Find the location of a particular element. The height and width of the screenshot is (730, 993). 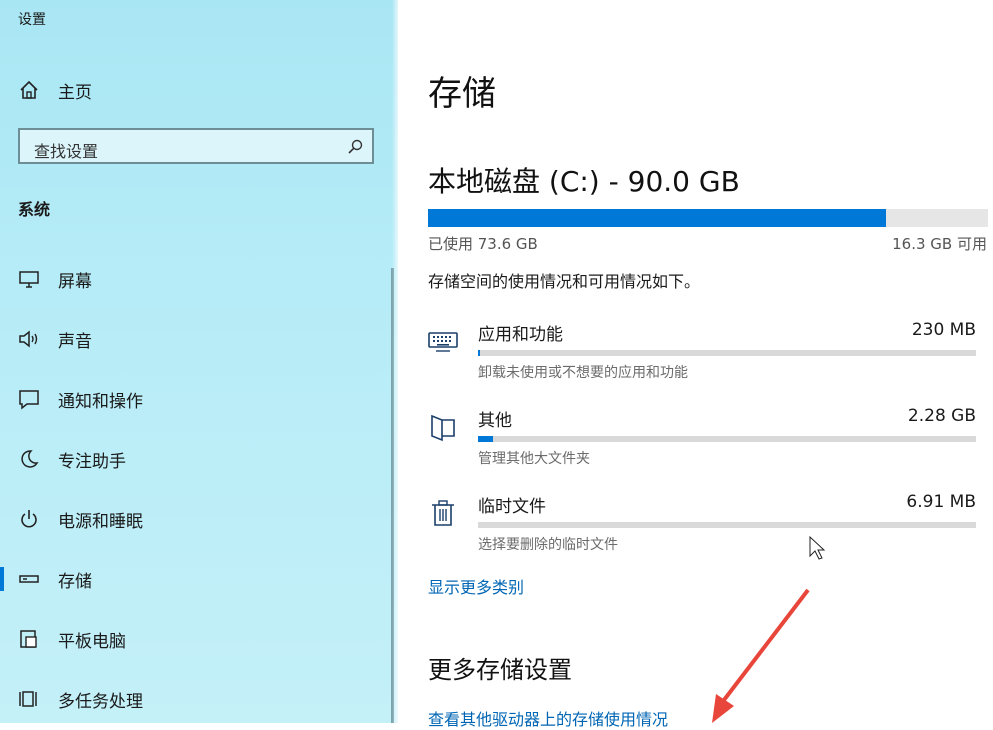

moon-icon is located at coordinates (30, 459).